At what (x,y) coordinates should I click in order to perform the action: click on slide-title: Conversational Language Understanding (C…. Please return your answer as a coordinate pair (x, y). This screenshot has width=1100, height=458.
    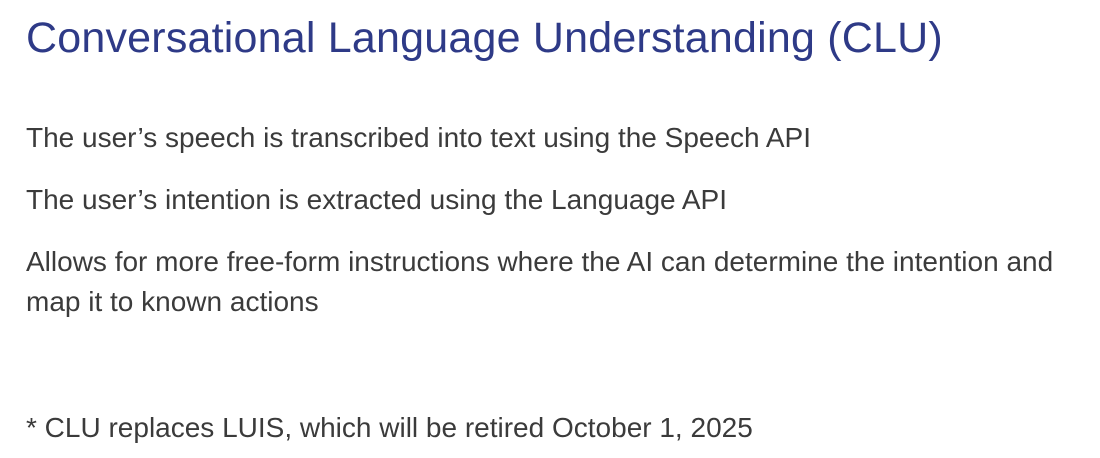
    Looking at the image, I should click on (484, 38).